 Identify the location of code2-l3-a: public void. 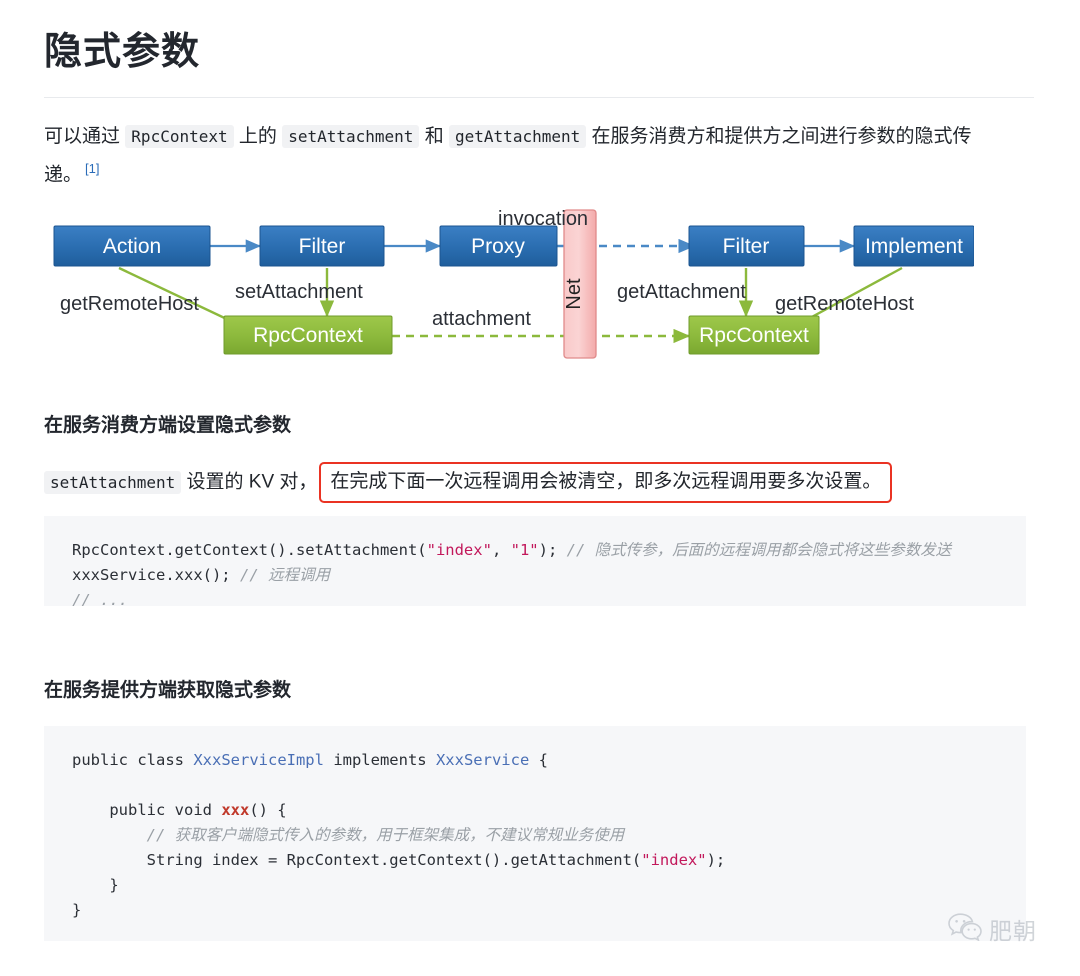
(147, 810).